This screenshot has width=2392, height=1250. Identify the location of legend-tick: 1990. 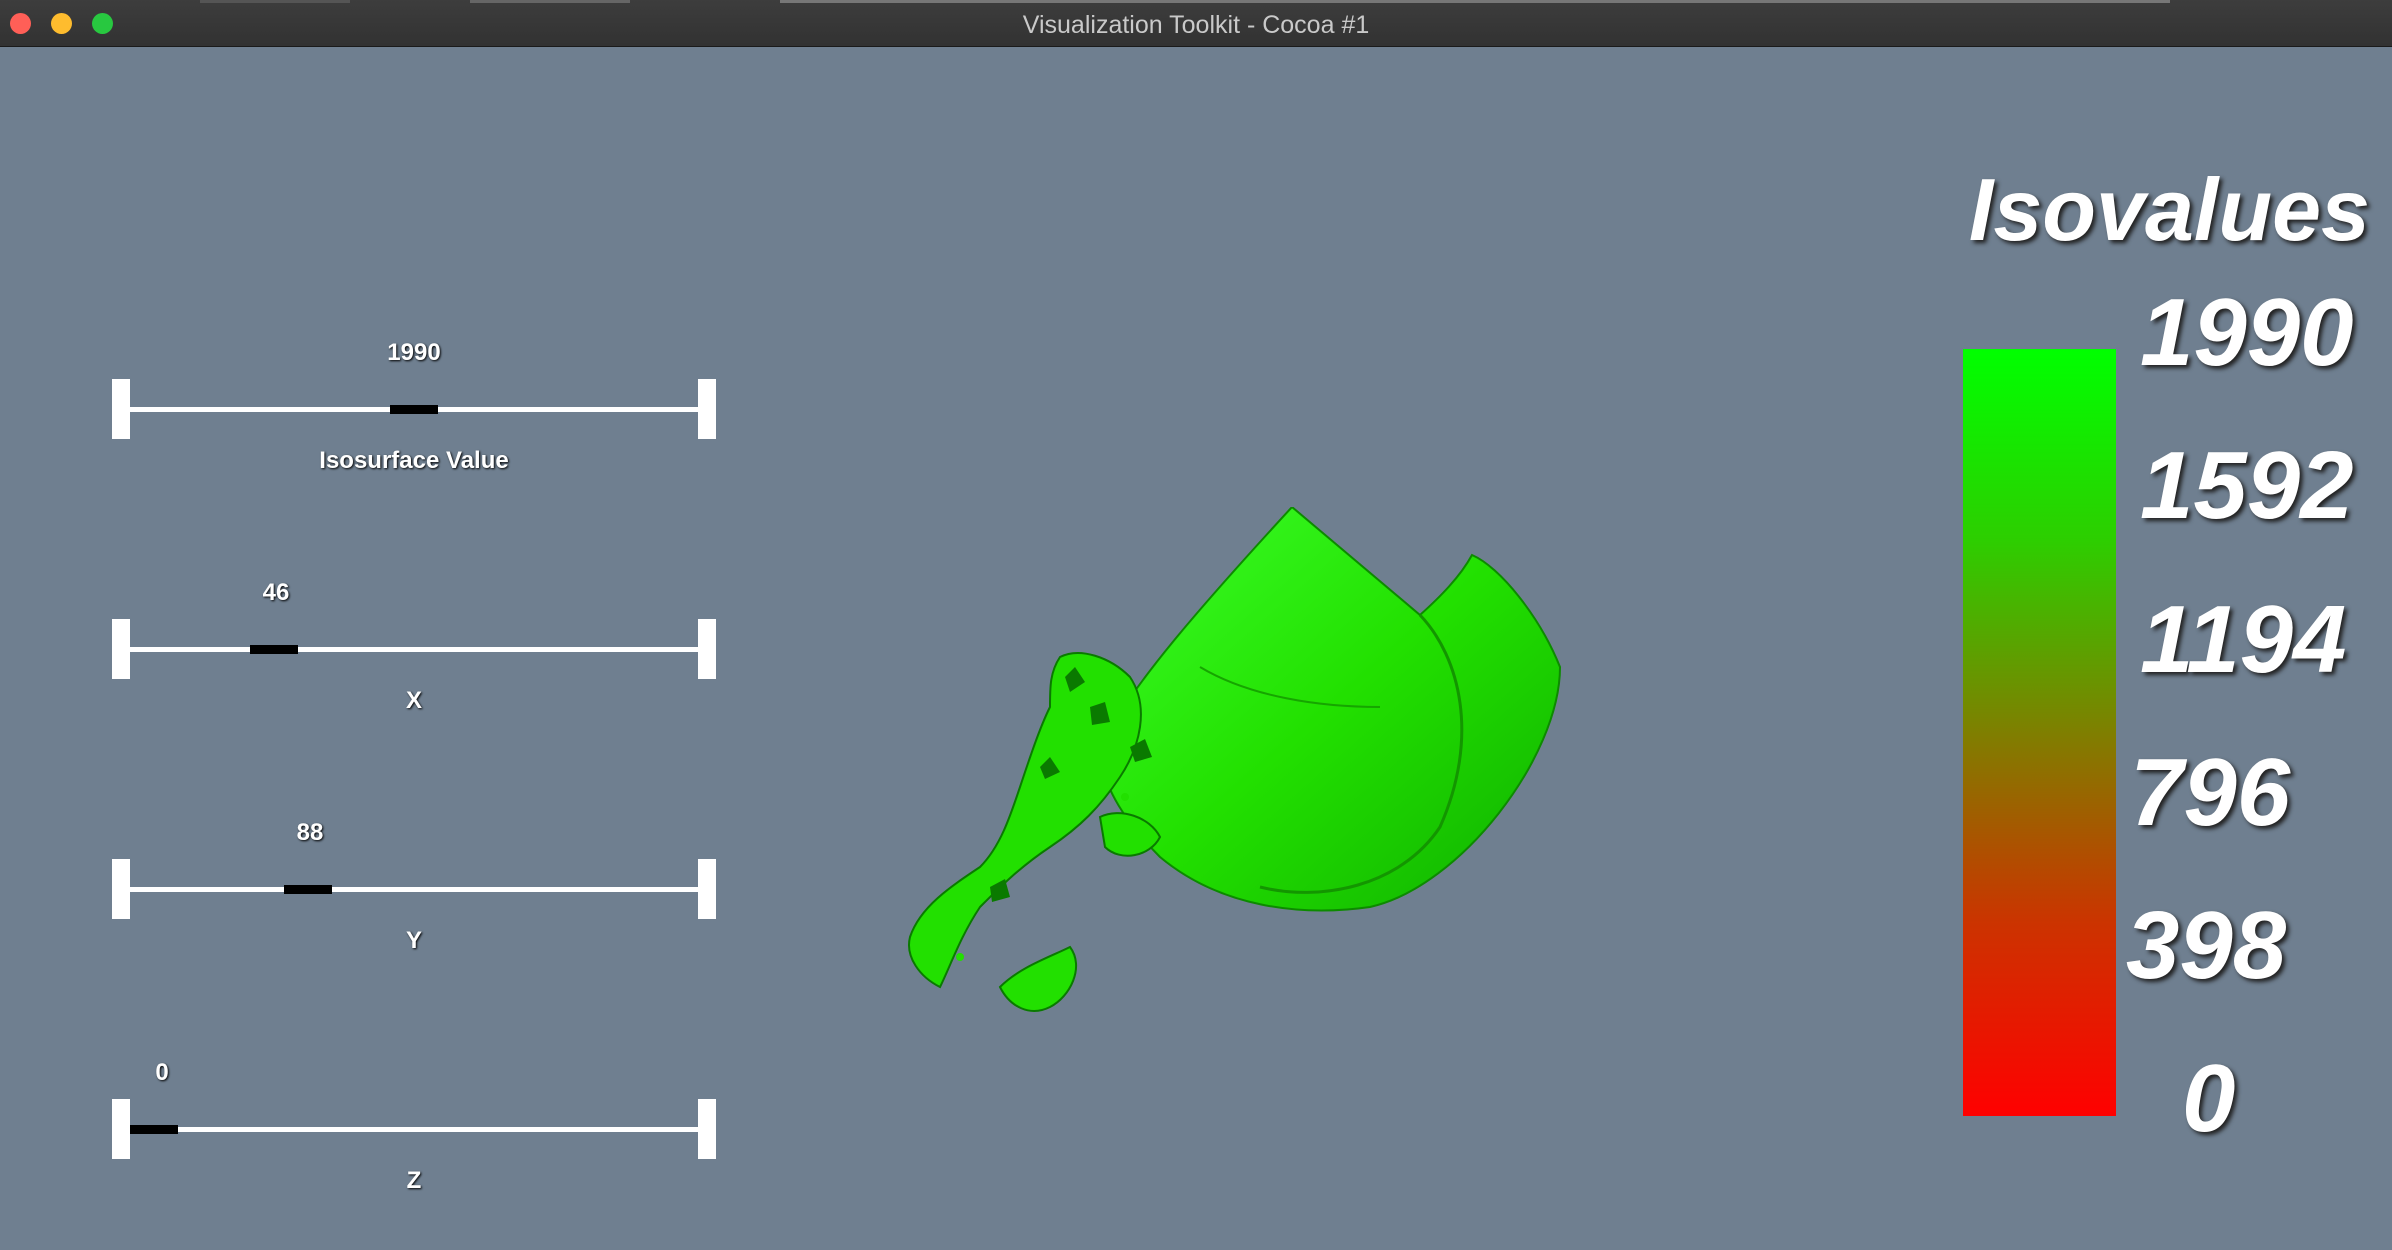
(2247, 332).